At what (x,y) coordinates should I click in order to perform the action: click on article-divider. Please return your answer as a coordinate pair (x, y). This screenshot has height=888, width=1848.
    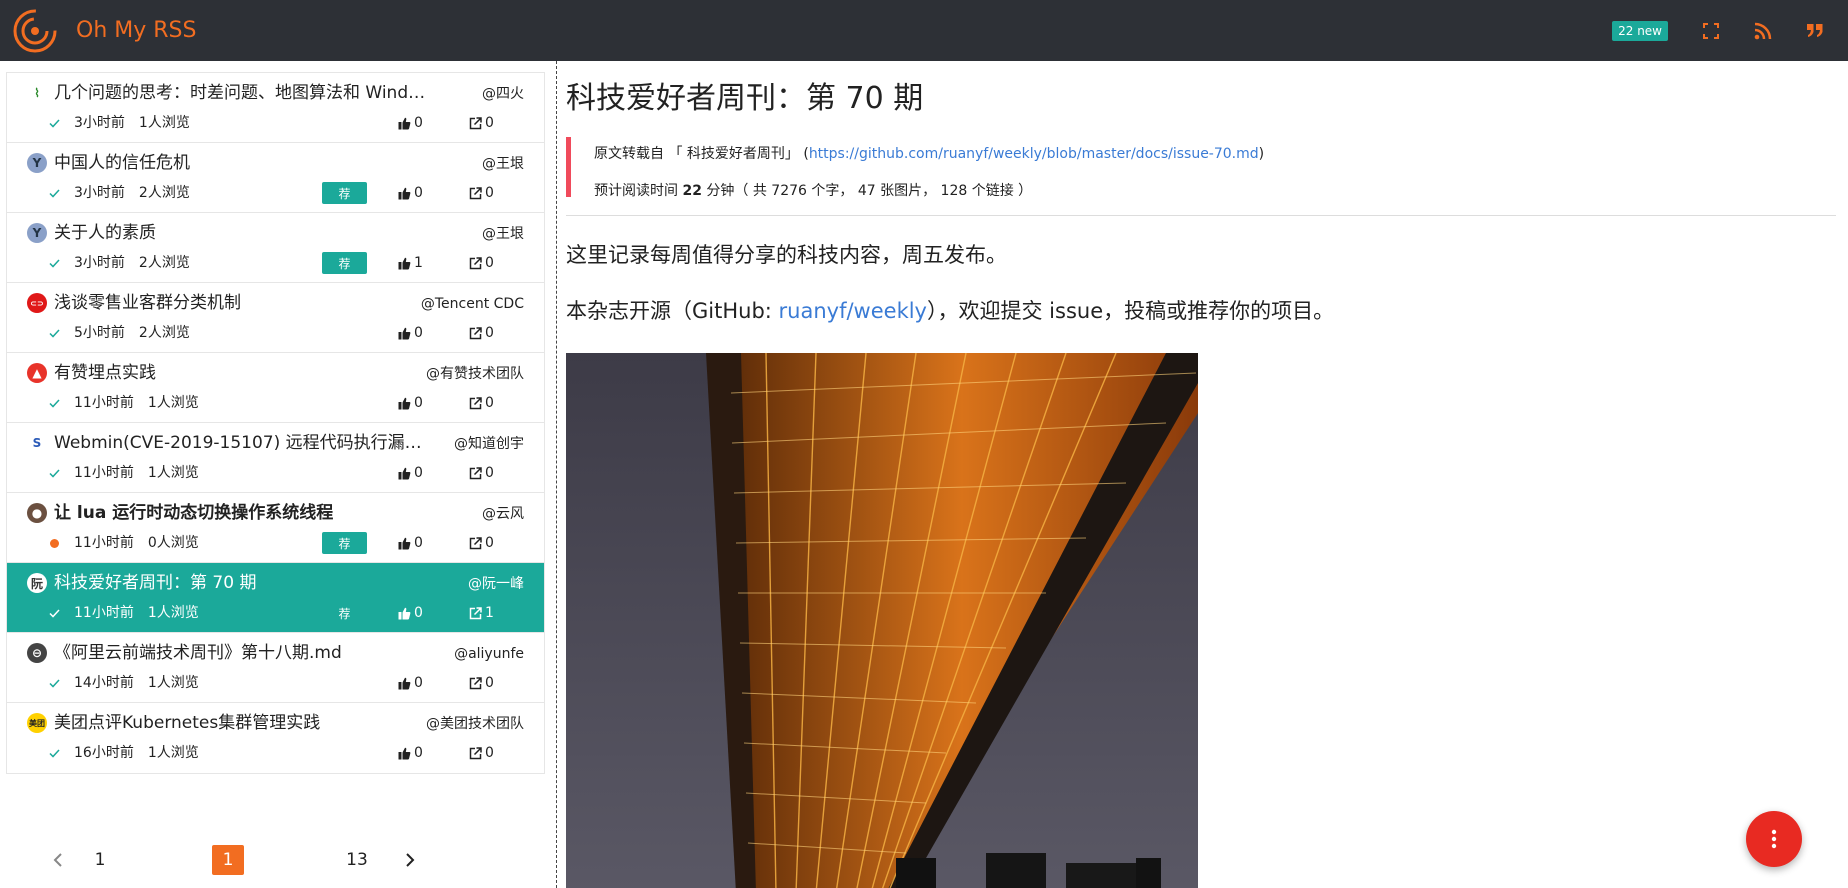
    Looking at the image, I should click on (1201, 215).